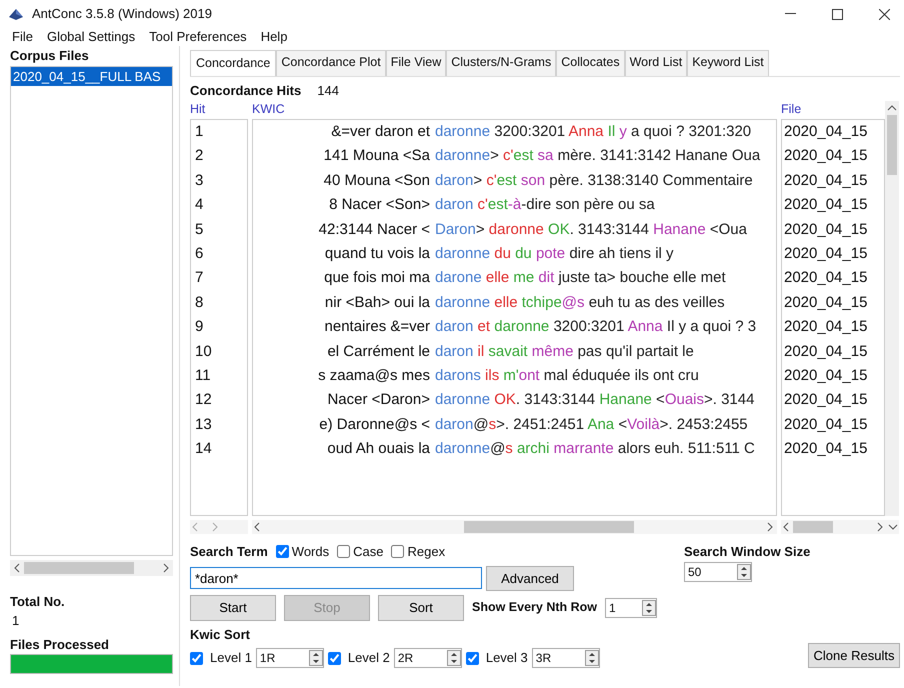 Image resolution: width=904 pixels, height=688 pixels. Describe the element at coordinates (514, 181) in the screenshot. I see `kwic-line: 40 Mouna <Son daron> c'est son père. 3138:3140 Commentaire` at that location.